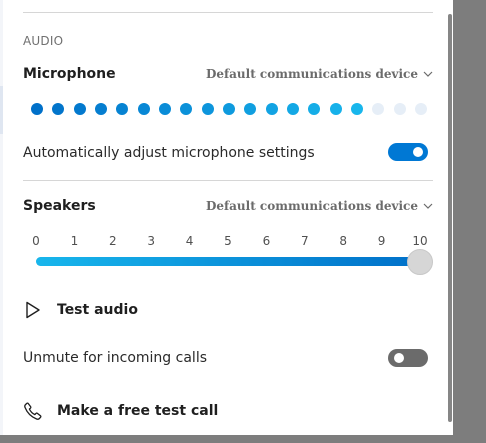 This screenshot has width=486, height=443. What do you see at coordinates (69, 74) in the screenshot?
I see `microphone-title: Microphone` at bounding box center [69, 74].